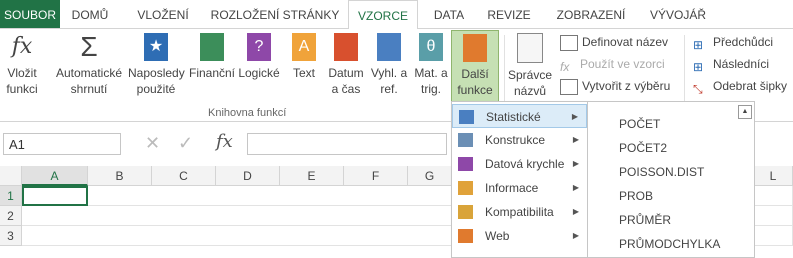 Image resolution: width=793 pixels, height=258 pixels. What do you see at coordinates (565, 66) in the screenshot?
I see `fx-small-icon: fx` at bounding box center [565, 66].